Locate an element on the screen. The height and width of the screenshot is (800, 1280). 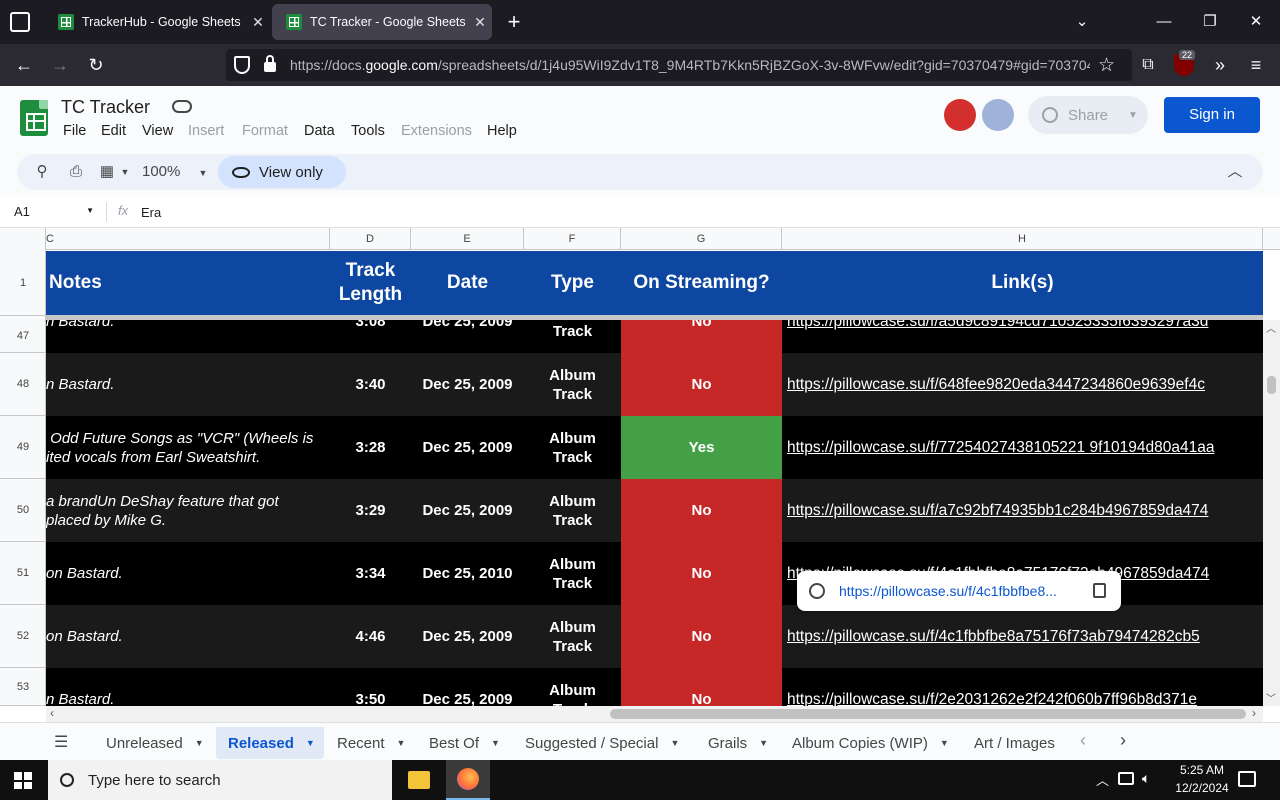
sign-in-button: Sign in is located at coordinates (1212, 115).